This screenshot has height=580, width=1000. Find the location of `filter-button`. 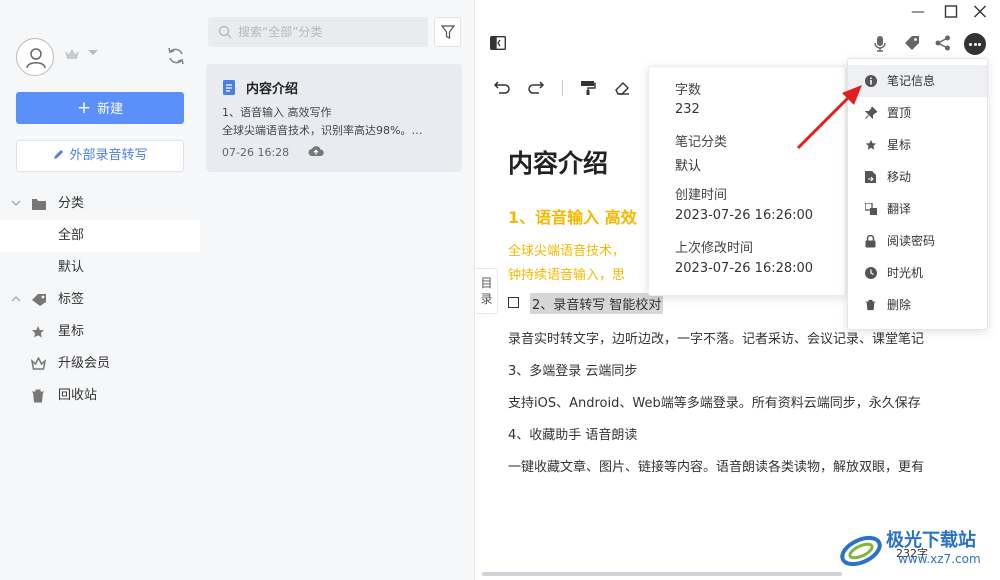

filter-button is located at coordinates (447, 32).